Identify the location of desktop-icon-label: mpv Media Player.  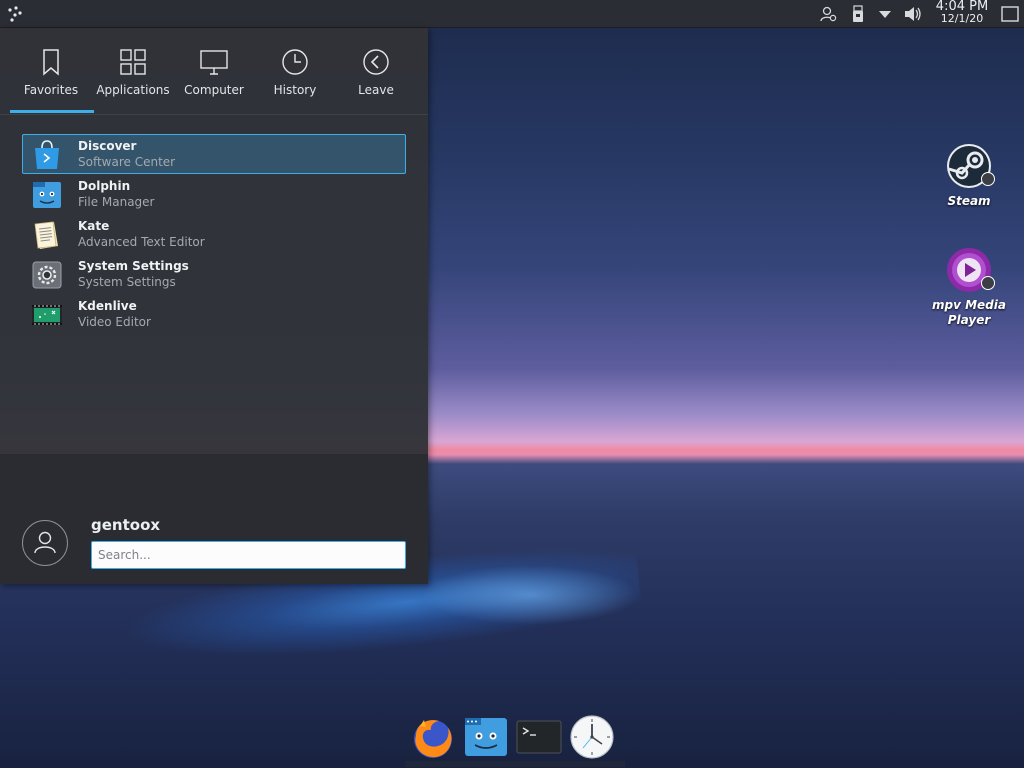
(969, 312).